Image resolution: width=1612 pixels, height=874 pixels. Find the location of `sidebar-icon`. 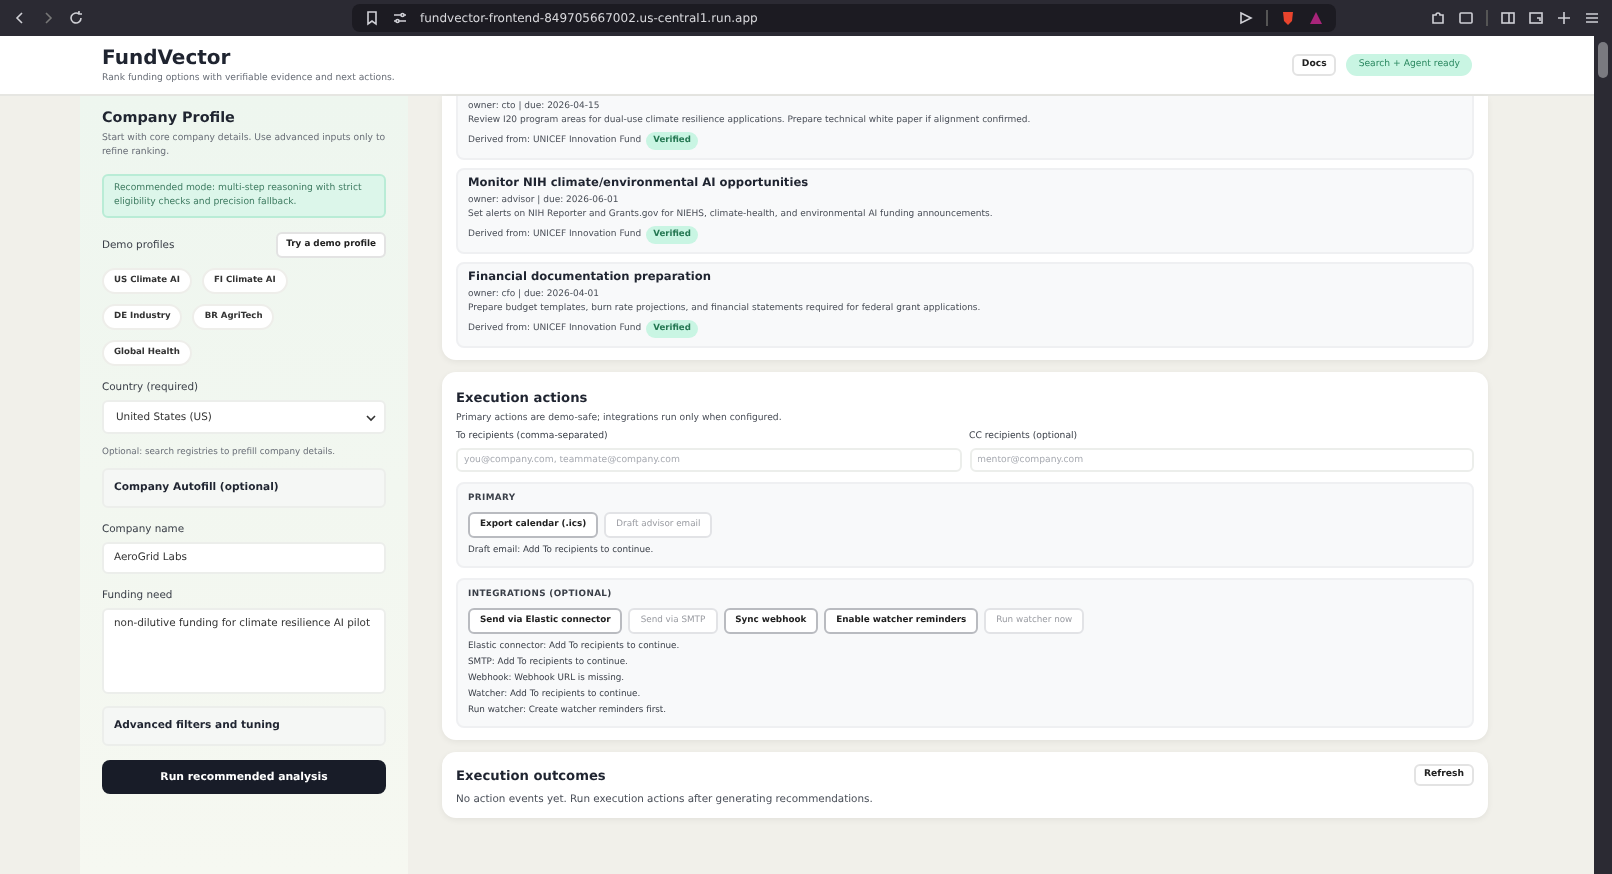

sidebar-icon is located at coordinates (1508, 18).